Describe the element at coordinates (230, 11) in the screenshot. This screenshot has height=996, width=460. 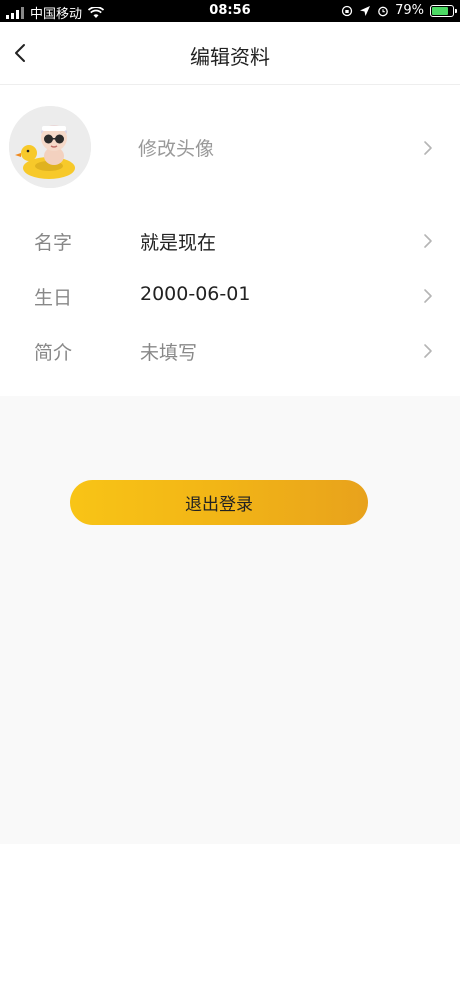
I see `status-bar: 中国移动 08:56 79%` at that location.